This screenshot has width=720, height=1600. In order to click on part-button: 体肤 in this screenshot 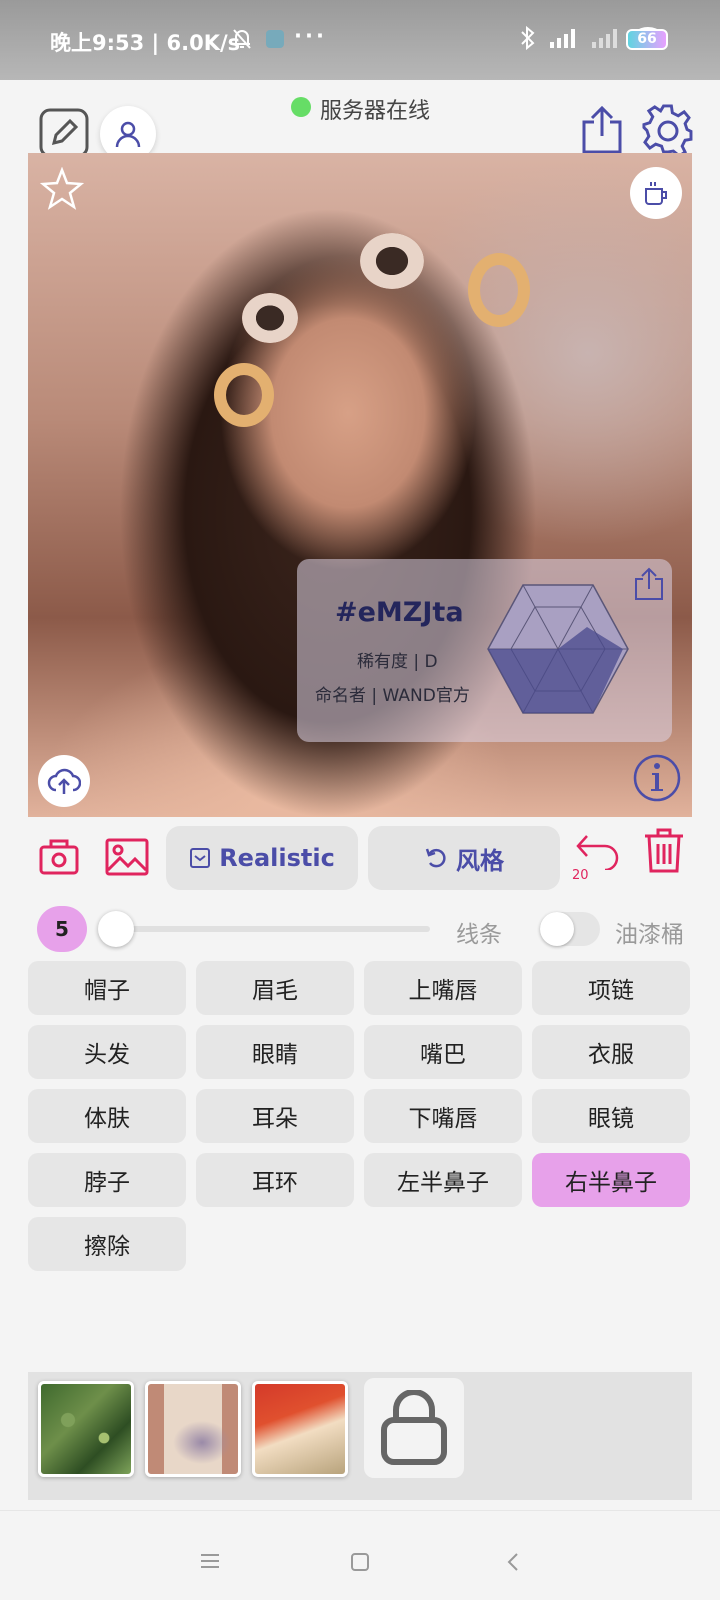, I will do `click(107, 1116)`.